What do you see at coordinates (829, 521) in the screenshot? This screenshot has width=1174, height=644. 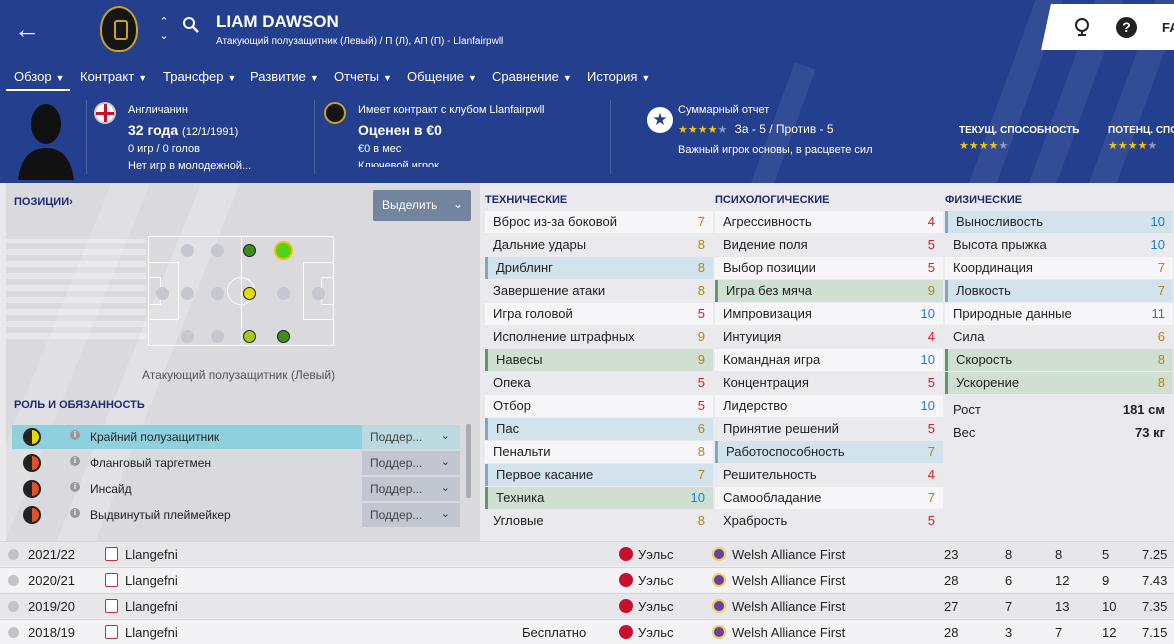 I see `attribute-row: Храбрость 5` at bounding box center [829, 521].